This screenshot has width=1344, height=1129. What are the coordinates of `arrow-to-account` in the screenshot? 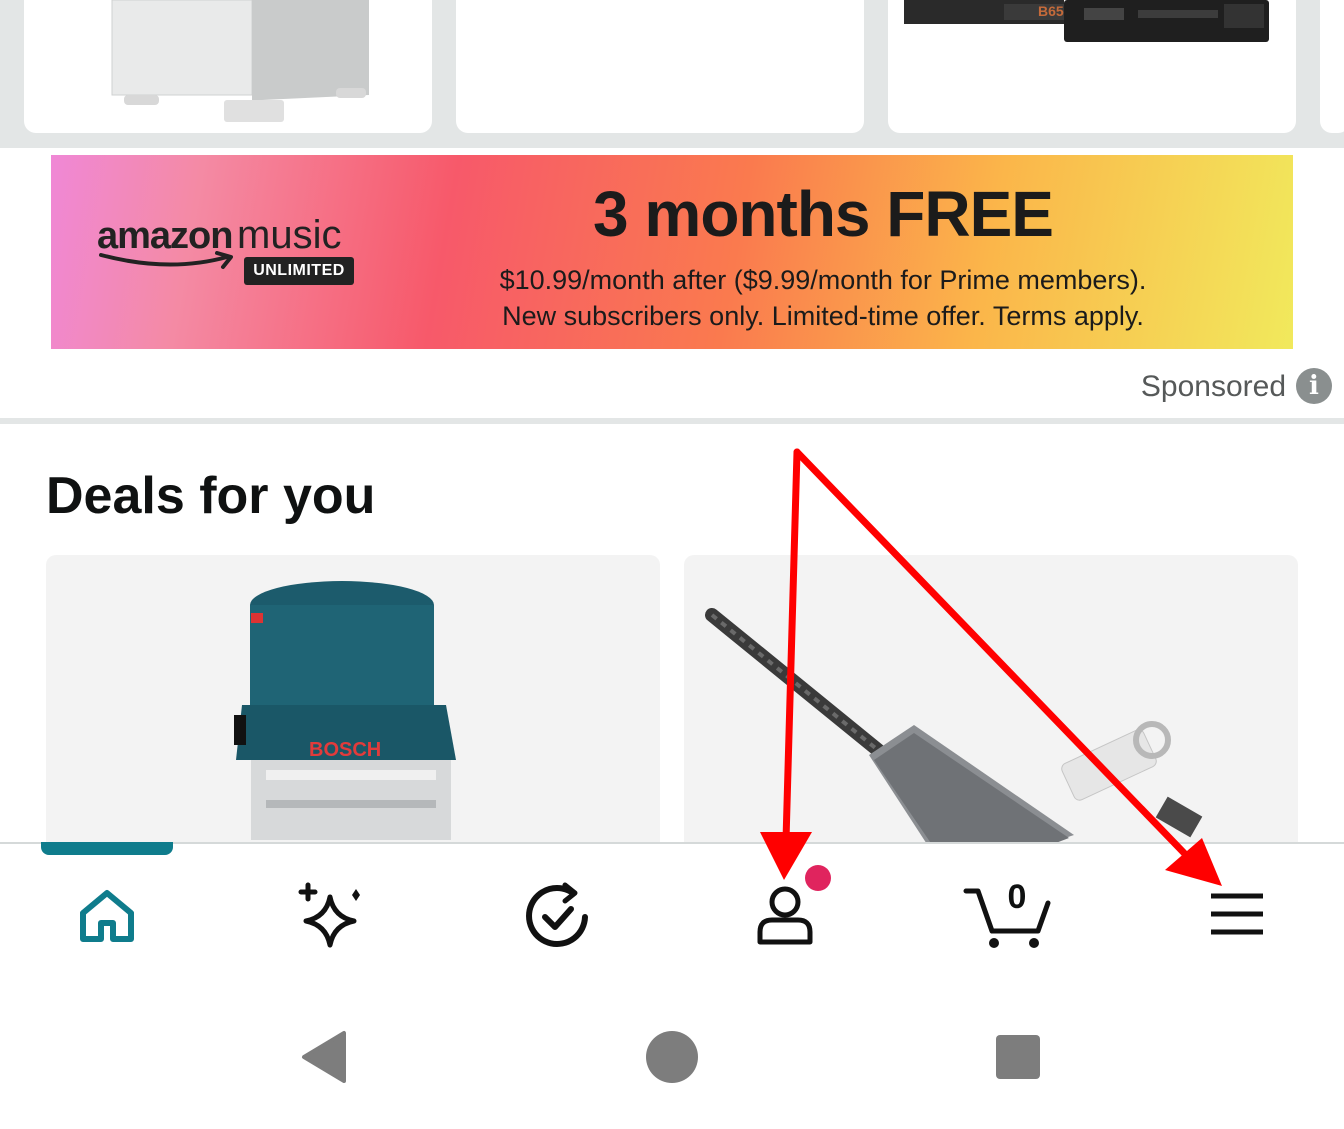 It's located at (791, 646).